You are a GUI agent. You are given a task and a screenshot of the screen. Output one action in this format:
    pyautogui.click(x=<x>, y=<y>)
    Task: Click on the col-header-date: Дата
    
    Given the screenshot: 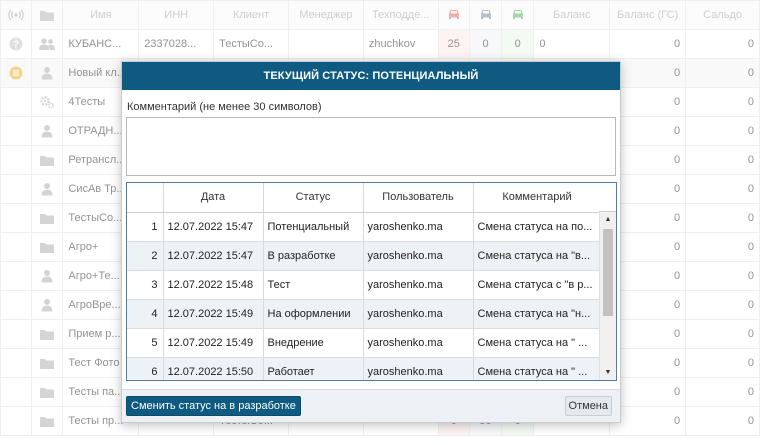 What is the action you would take?
    pyautogui.click(x=213, y=198)
    